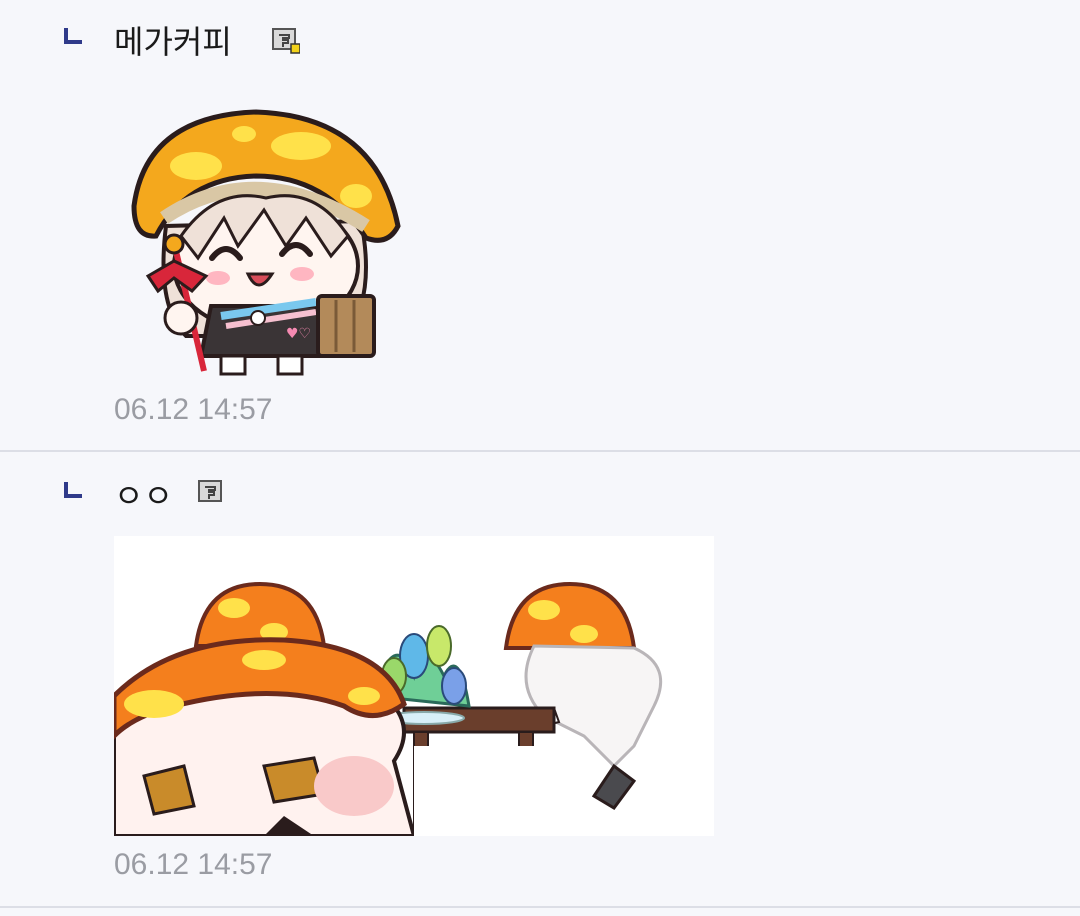 This screenshot has width=1080, height=916. Describe the element at coordinates (173, 42) in the screenshot. I see `comment-nickname: 메가커피` at that location.